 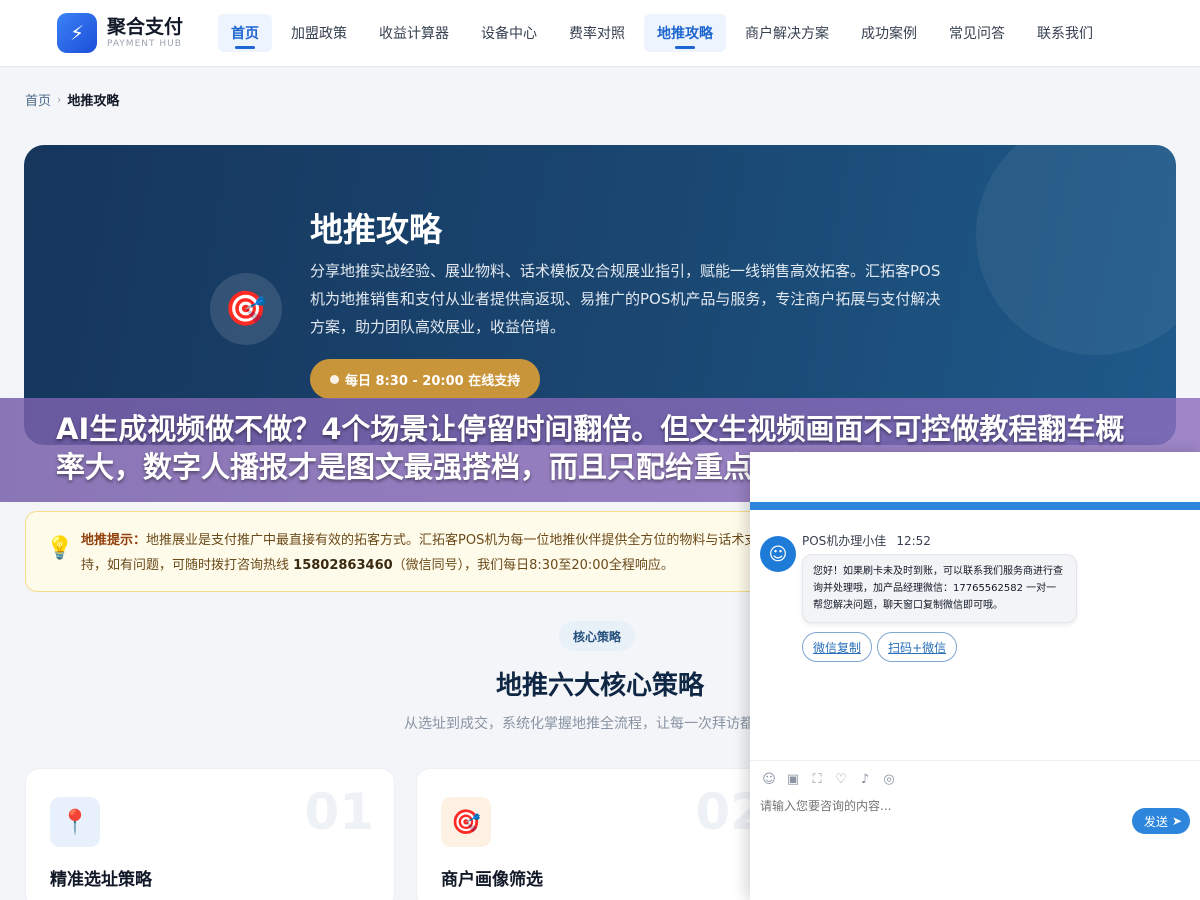 What do you see at coordinates (533, 565) in the screenshot?
I see `notice-text-2: （微信同号），我们每日8:30至20:00全程响应。` at bounding box center [533, 565].